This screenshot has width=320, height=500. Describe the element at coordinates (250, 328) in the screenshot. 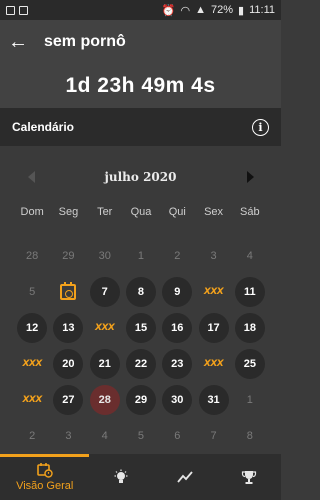

I see `calendar-day: 18` at that location.